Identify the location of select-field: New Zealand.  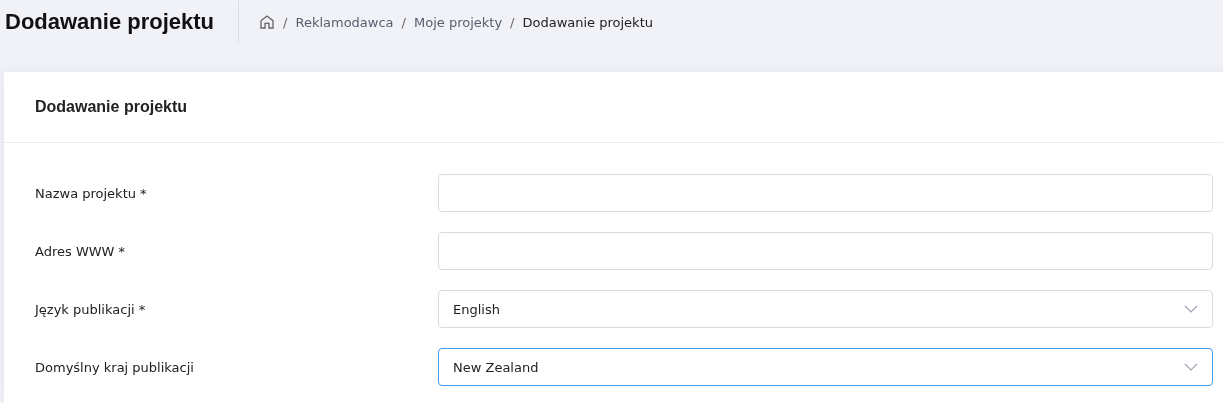
(825, 367).